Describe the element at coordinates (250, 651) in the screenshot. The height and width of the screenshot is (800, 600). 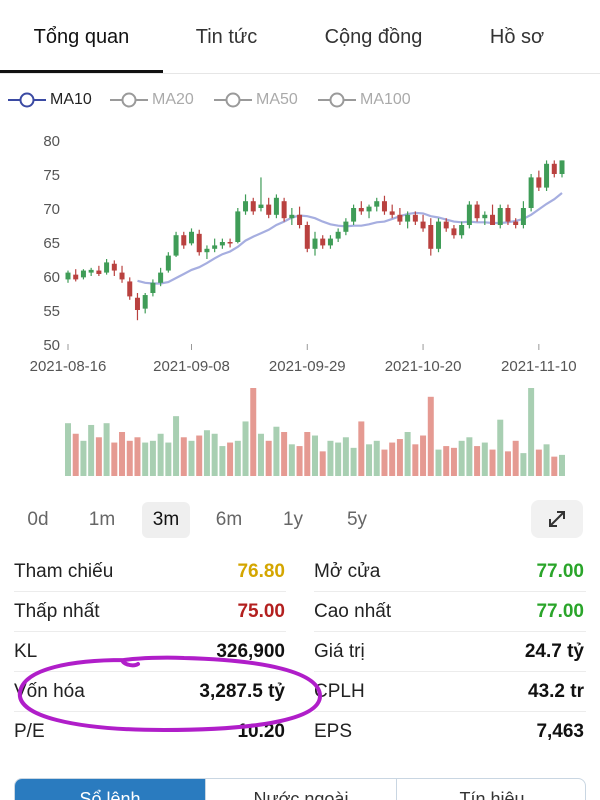
I see `stat-value-kl: 326,900` at that location.